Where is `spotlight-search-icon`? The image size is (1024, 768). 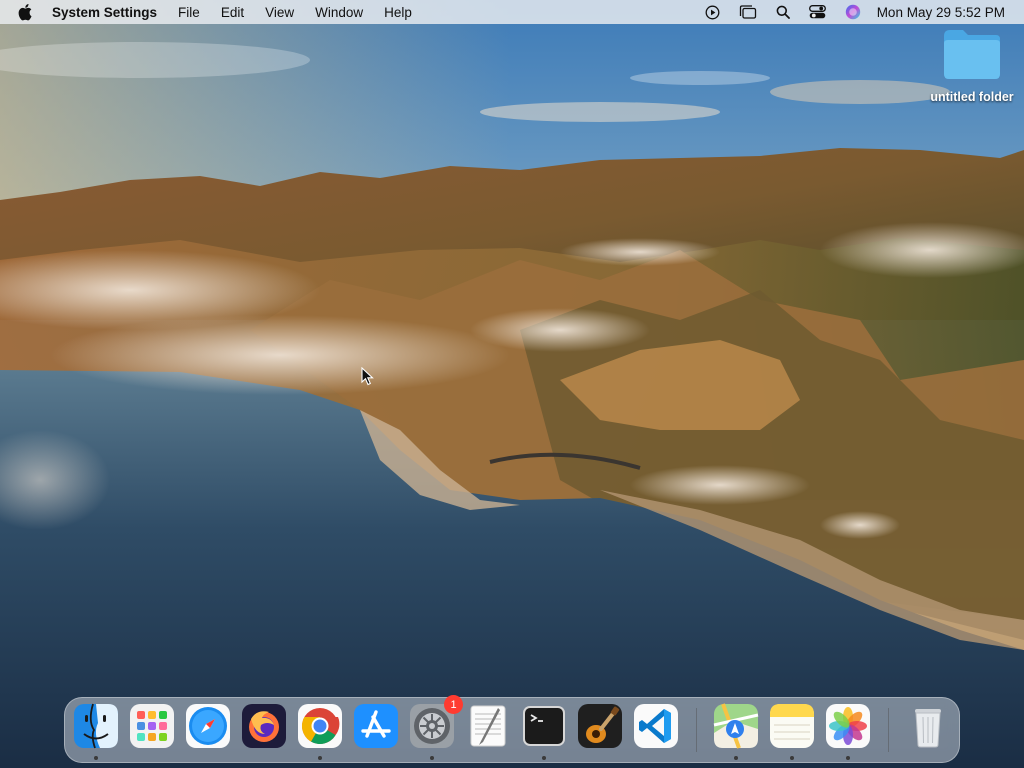
spotlight-search-icon is located at coordinates (783, 12).